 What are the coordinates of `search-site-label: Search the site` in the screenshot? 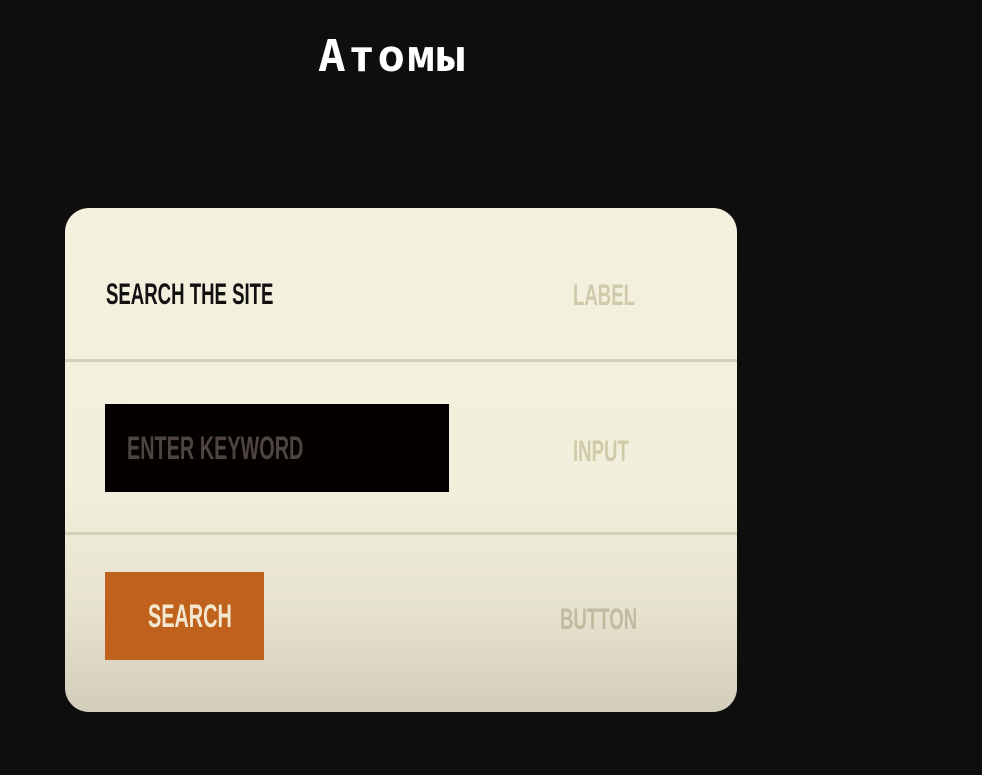 It's located at (241, 295).